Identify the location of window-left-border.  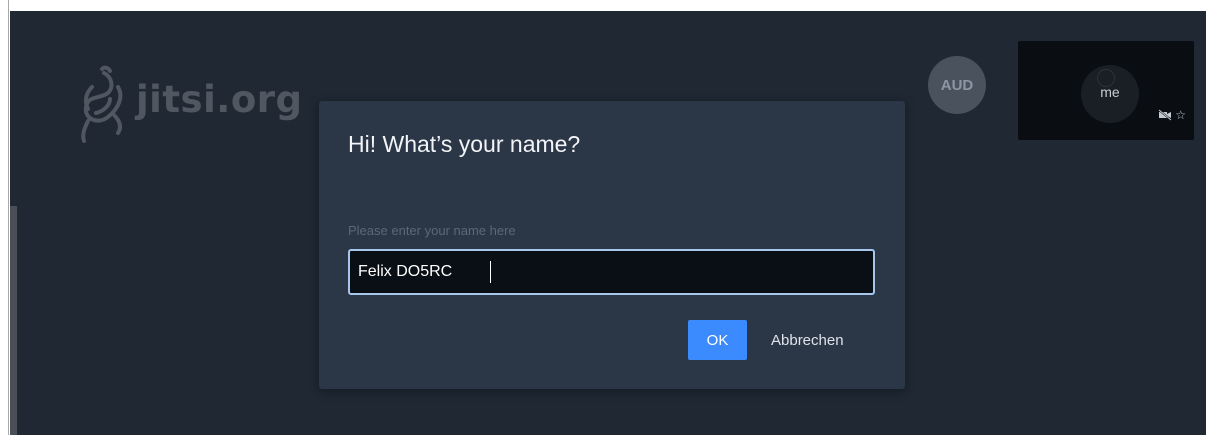
(4, 217).